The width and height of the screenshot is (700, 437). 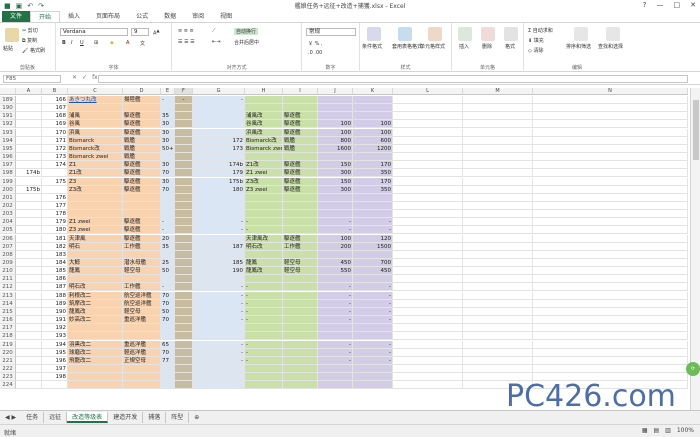 I want to click on format-cells-icon, so click(x=511, y=34).